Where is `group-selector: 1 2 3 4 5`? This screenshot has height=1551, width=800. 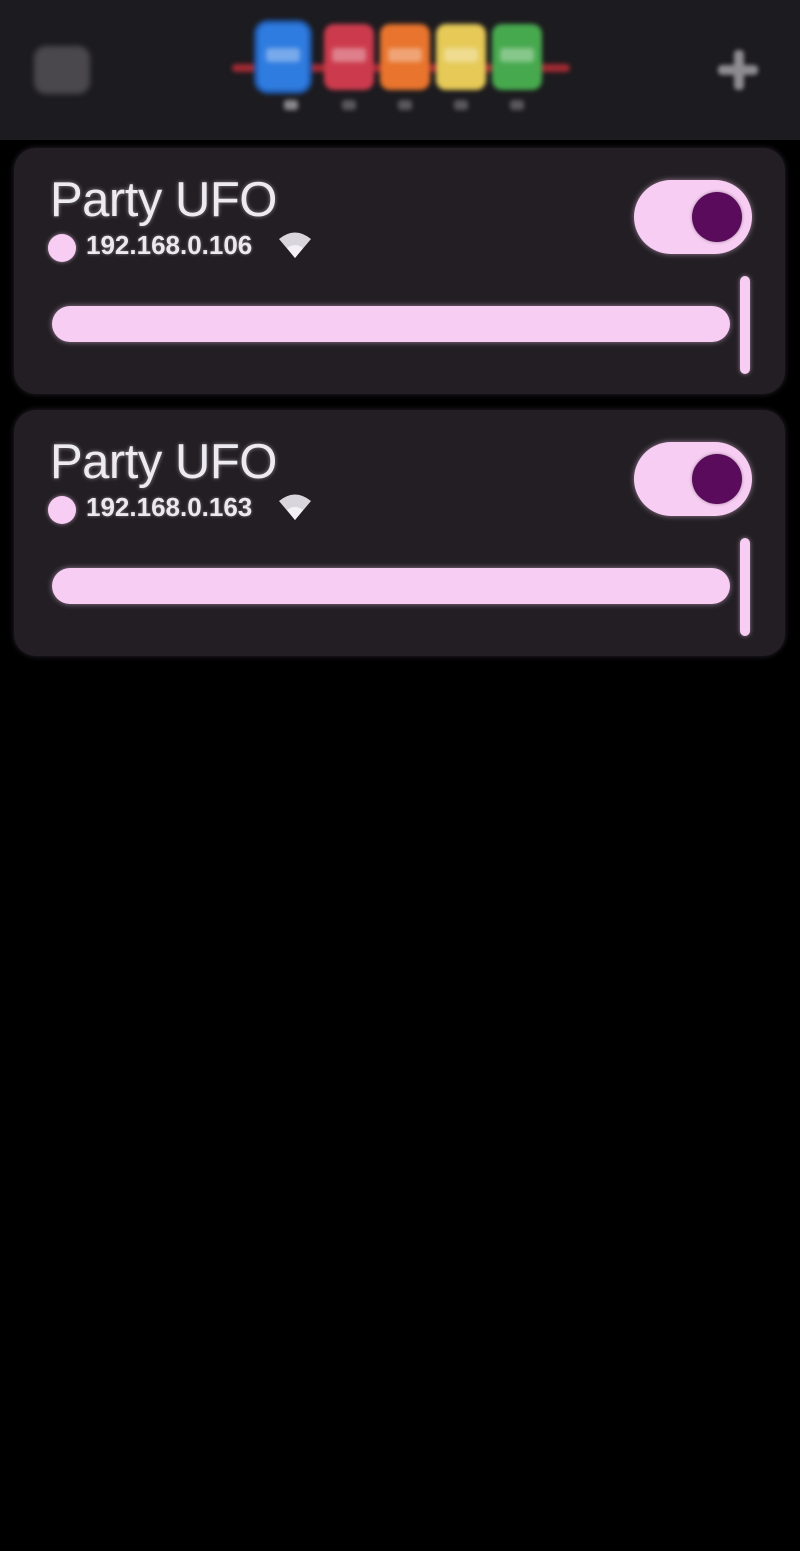 group-selector: 1 2 3 4 5 is located at coordinates (401, 69).